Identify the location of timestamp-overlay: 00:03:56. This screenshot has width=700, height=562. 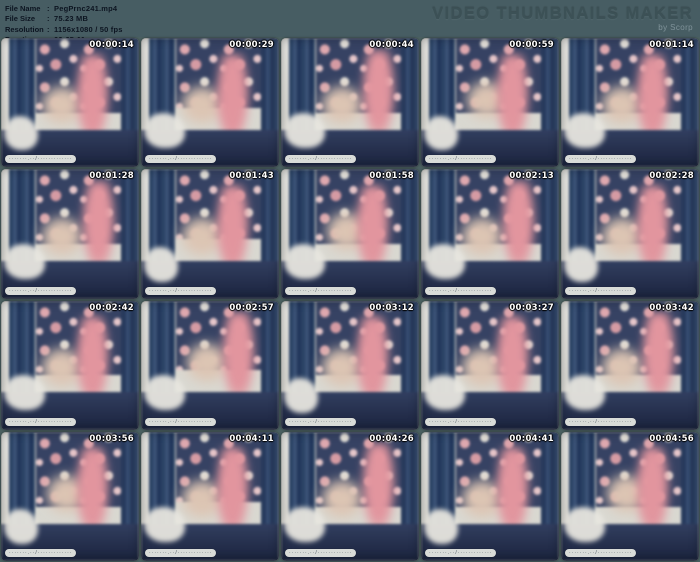
(111, 438).